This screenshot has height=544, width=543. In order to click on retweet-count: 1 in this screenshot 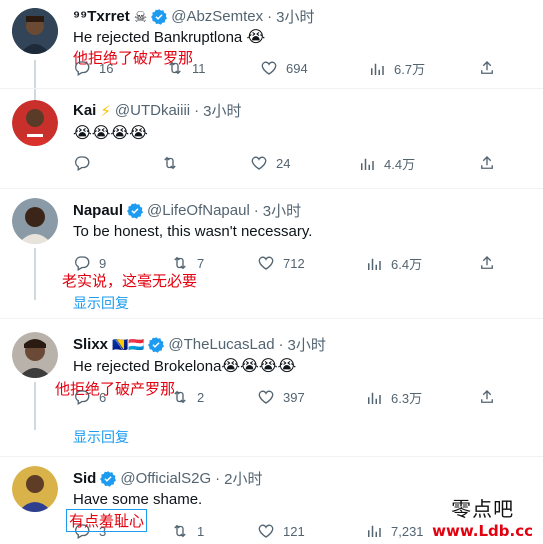, I will do `click(201, 531)`.